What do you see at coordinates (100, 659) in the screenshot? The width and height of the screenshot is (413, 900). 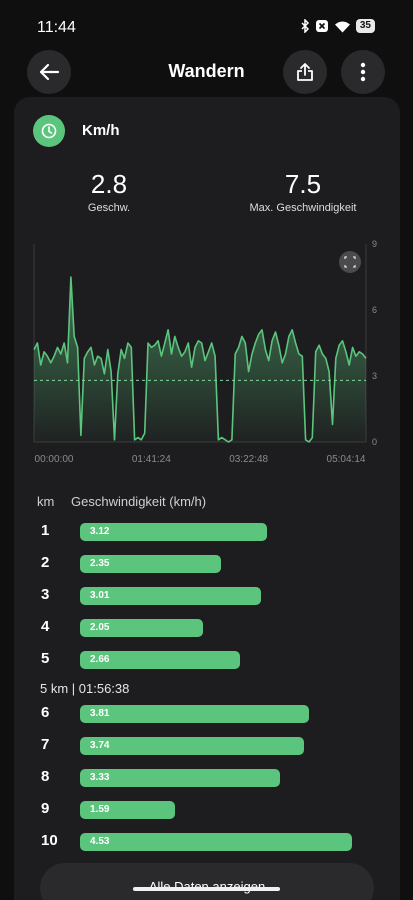 I see `km-speed-value: 2.66` at bounding box center [100, 659].